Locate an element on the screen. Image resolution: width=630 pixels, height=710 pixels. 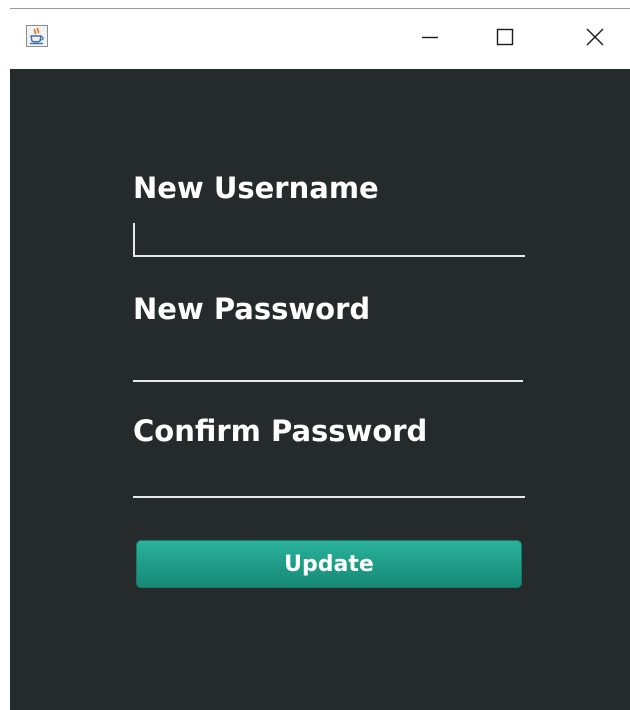
new-username-input is located at coordinates (329, 239).